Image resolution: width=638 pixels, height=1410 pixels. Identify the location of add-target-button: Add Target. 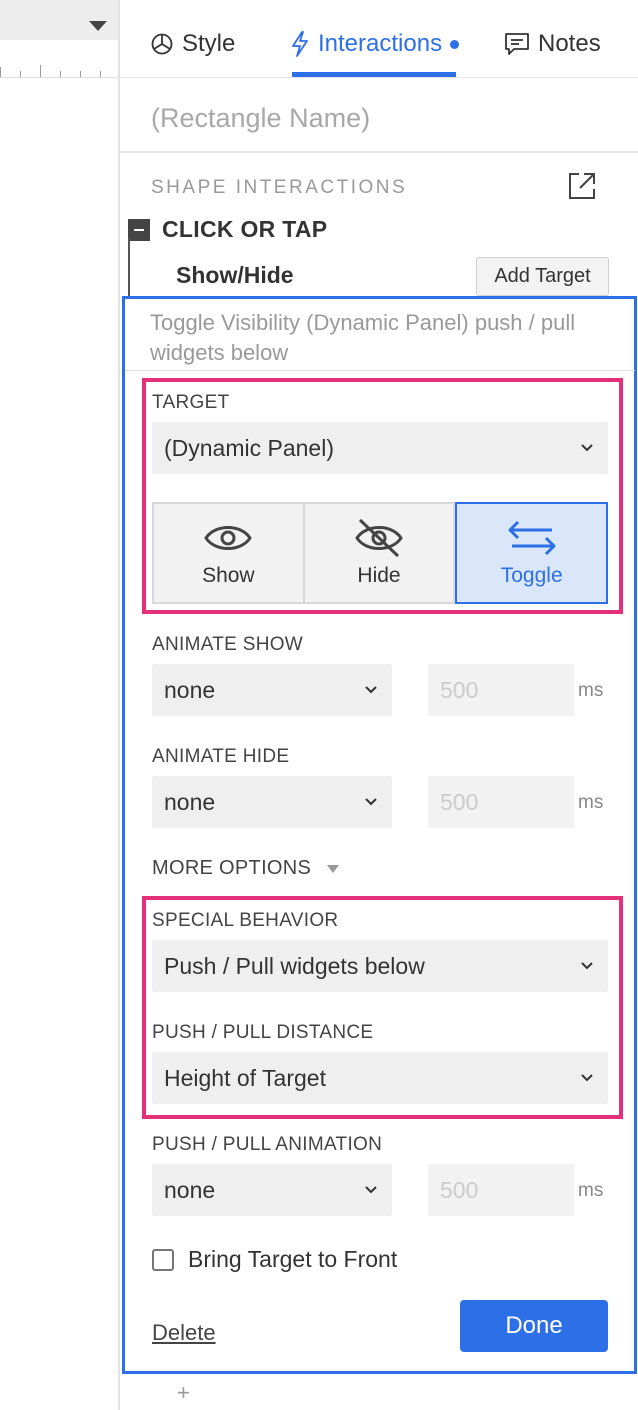
(542, 276).